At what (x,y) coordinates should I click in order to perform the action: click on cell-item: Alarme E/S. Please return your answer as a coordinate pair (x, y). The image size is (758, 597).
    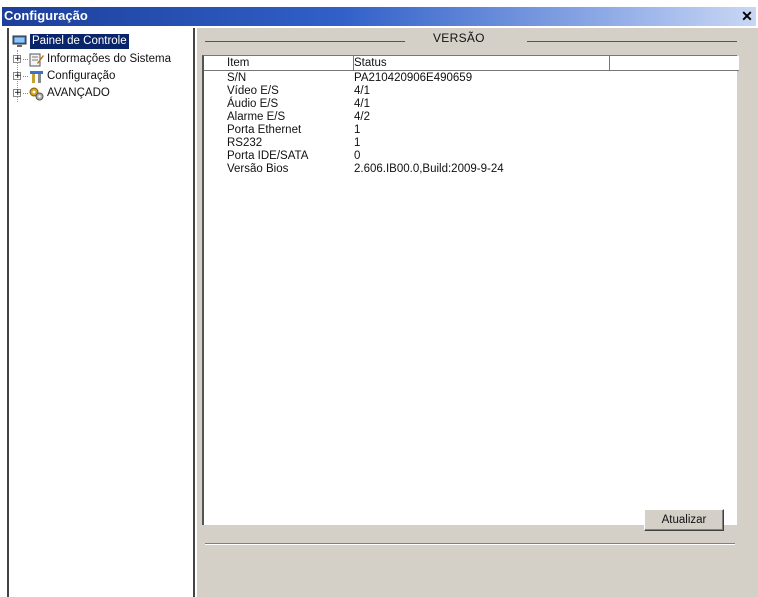
    Looking at the image, I should click on (256, 117).